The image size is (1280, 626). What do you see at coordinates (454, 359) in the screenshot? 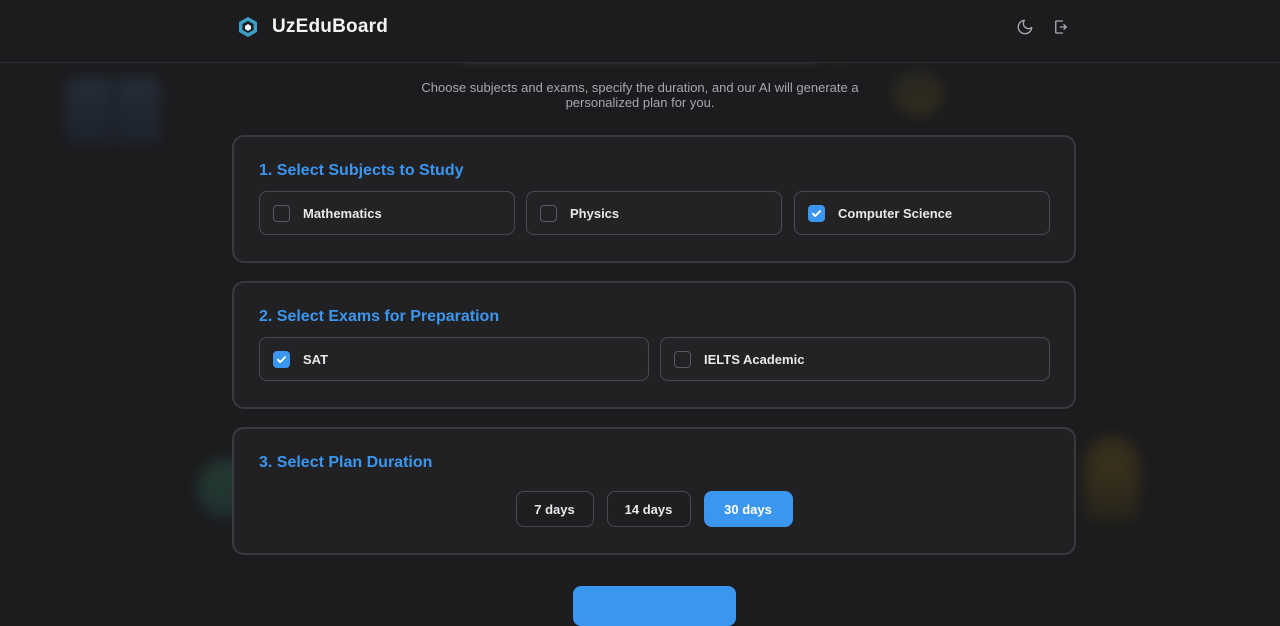
I see `exam-option-sat: SAT` at bounding box center [454, 359].